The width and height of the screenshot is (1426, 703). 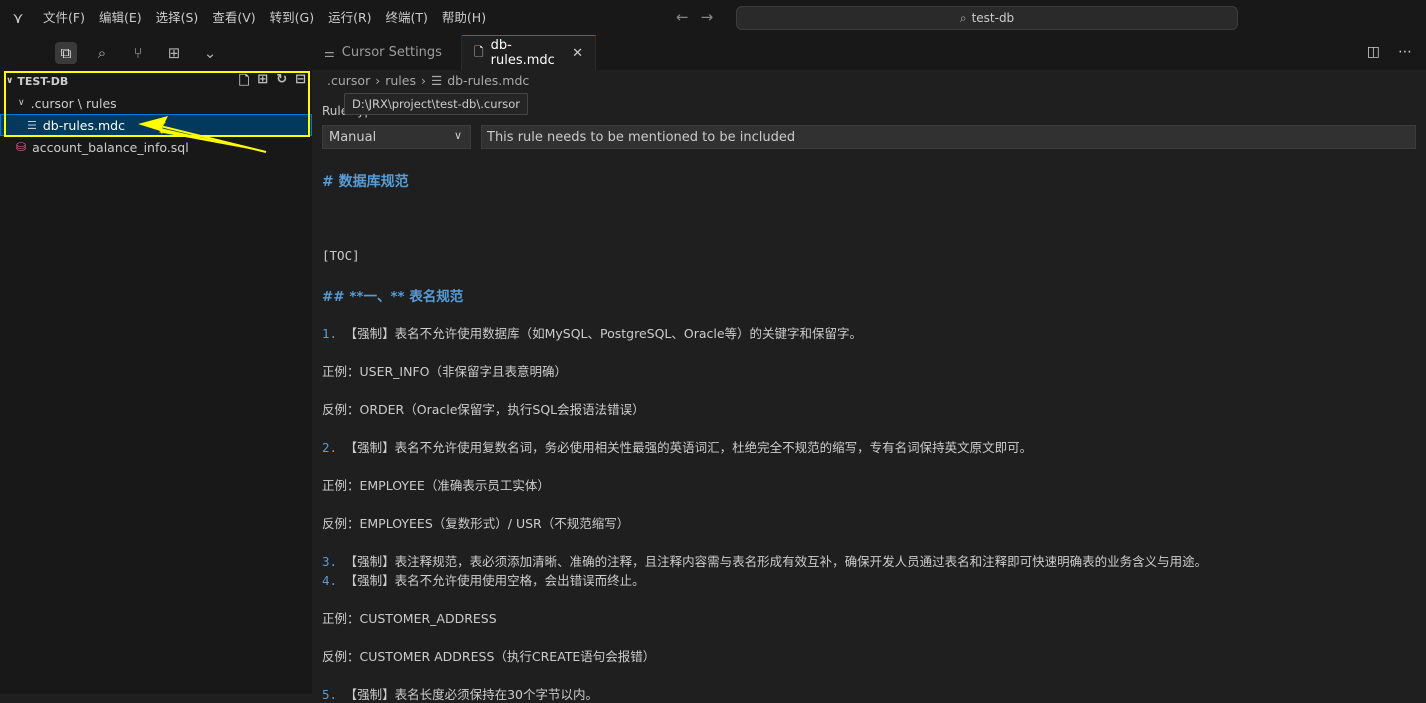 I want to click on tree-file-sql: ⛁ account_balance_info.sql, so click(x=156, y=147).